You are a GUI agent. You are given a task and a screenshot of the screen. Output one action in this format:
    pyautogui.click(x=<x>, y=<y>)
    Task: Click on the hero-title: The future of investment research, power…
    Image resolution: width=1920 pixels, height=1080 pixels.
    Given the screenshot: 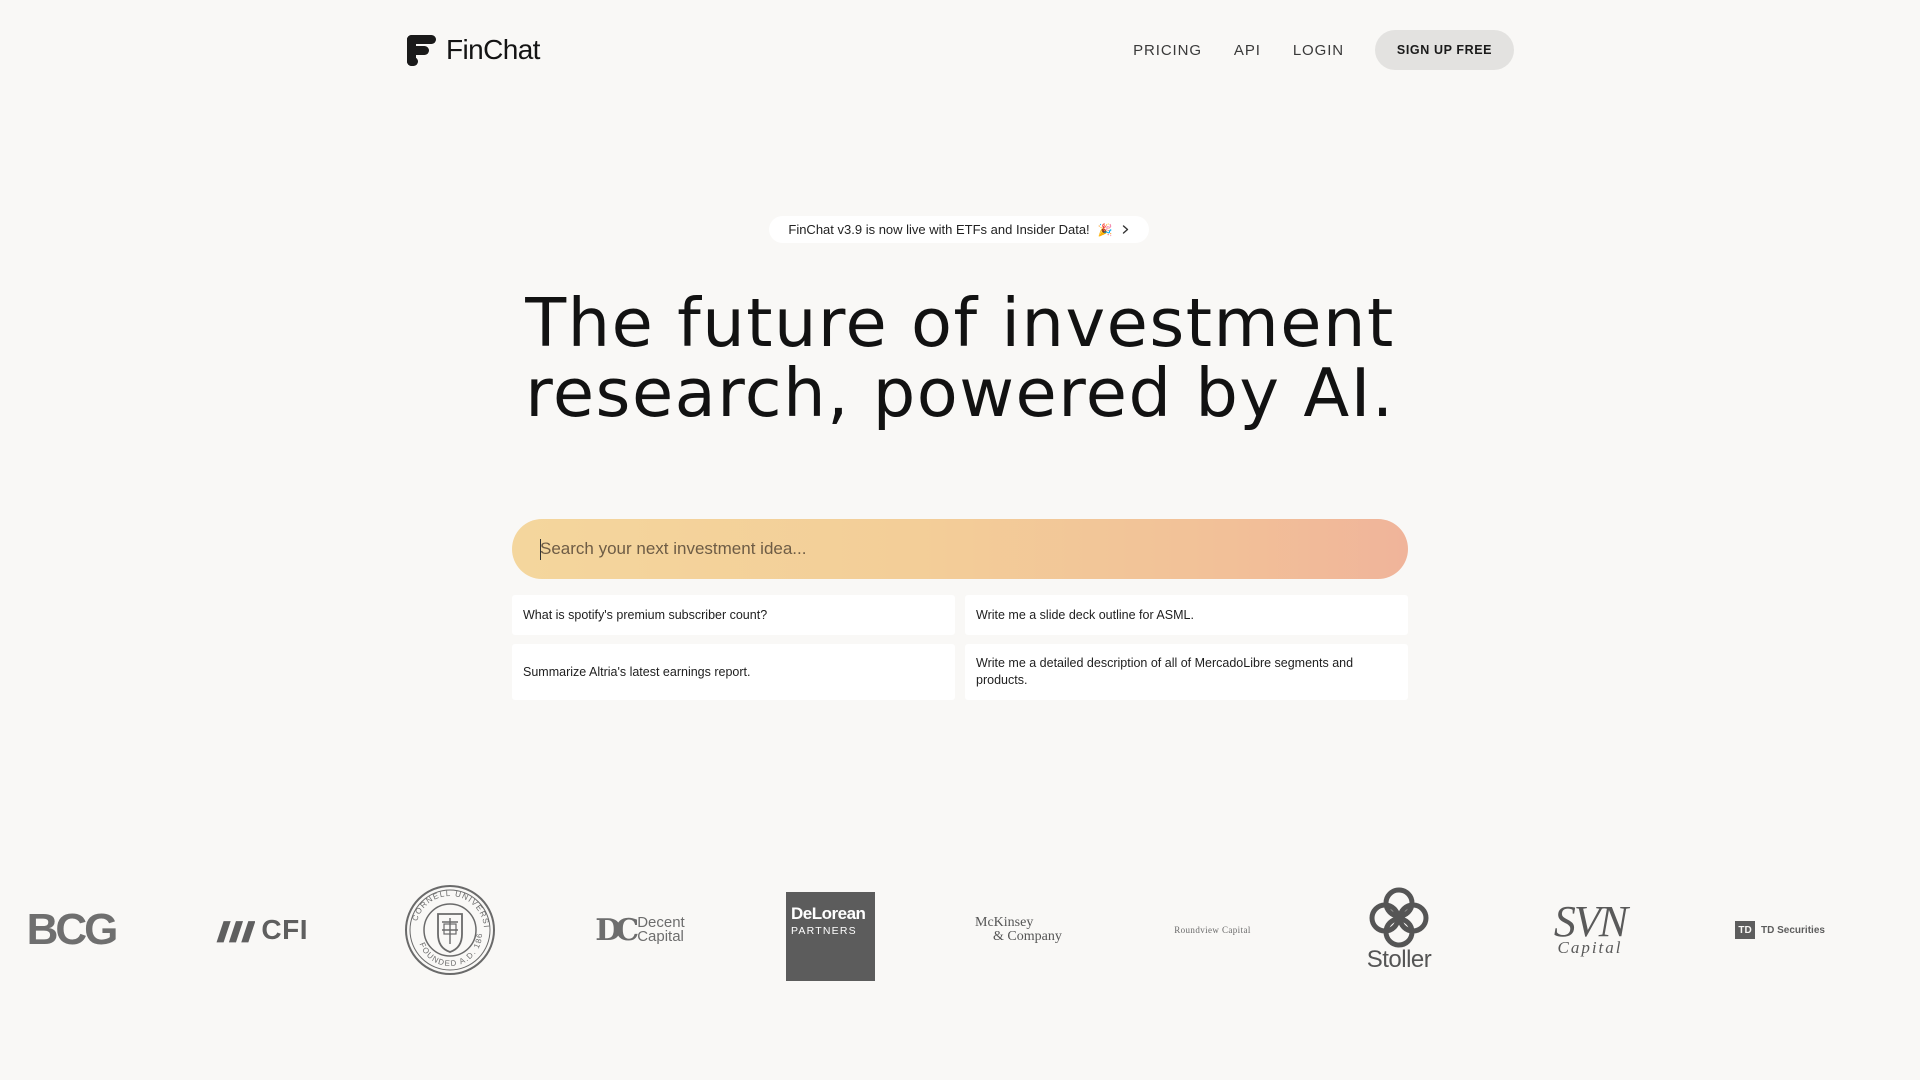 What is the action you would take?
    pyautogui.click(x=960, y=358)
    